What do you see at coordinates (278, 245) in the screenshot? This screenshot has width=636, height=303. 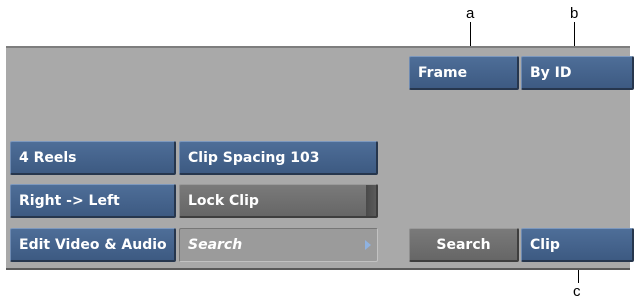 I see `search-field: Search` at bounding box center [278, 245].